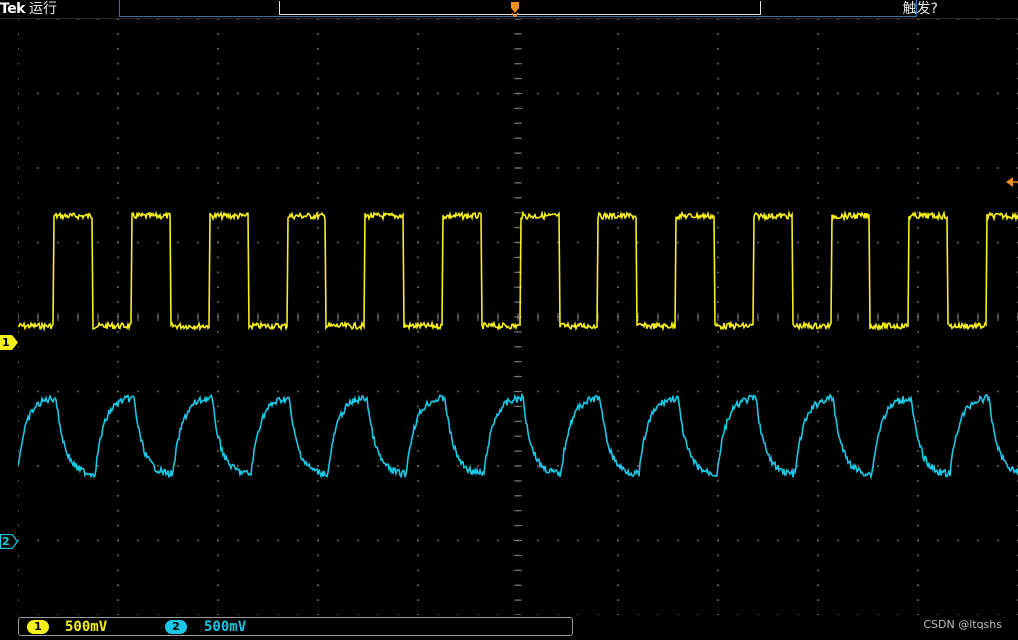  What do you see at coordinates (38, 627) in the screenshot?
I see `channel-1-badge: 1` at bounding box center [38, 627].